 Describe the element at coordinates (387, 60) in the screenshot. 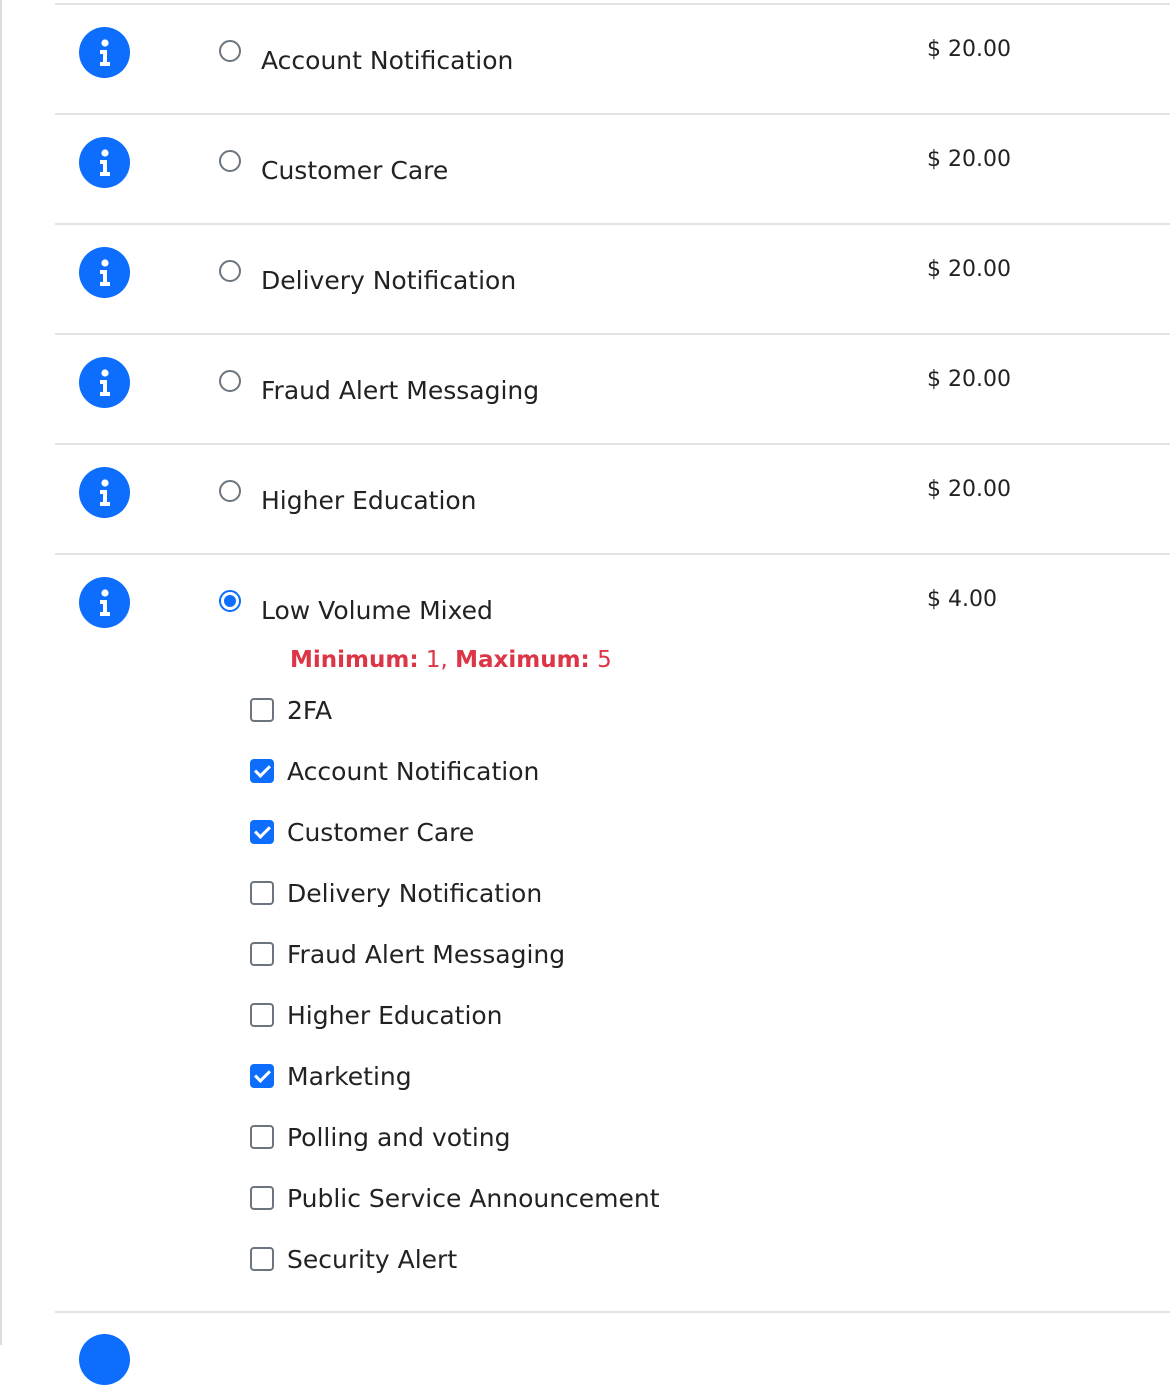

I see `option-label: Account Notification` at that location.